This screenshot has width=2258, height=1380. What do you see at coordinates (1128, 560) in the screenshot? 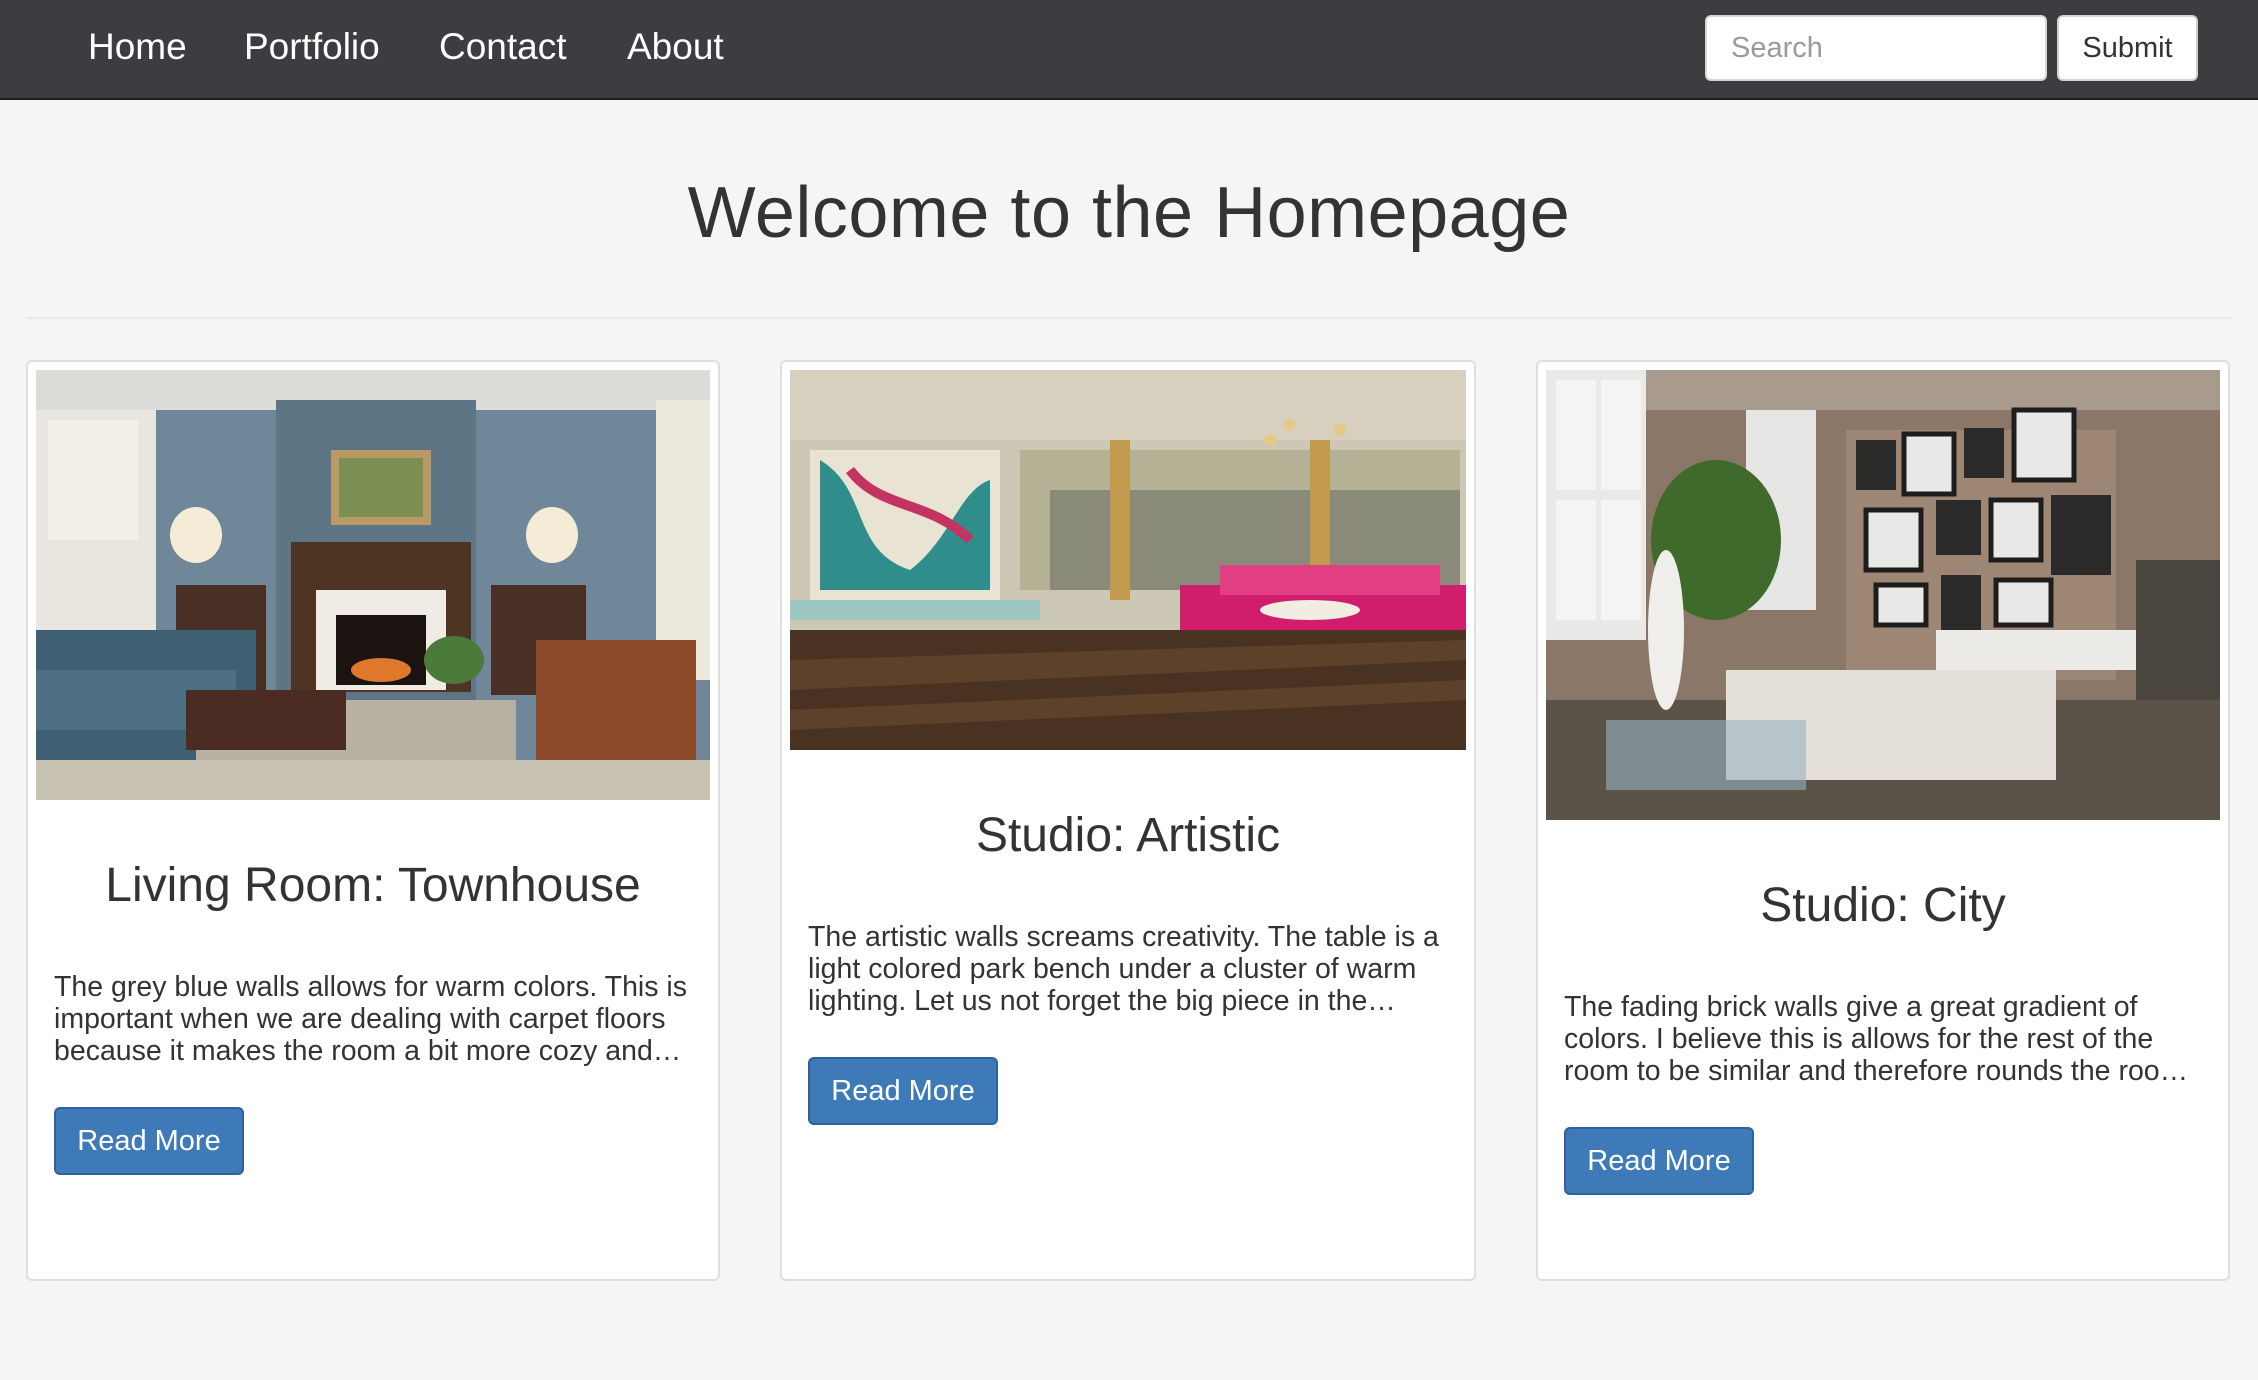
I see `studio-artistic-photo` at bounding box center [1128, 560].